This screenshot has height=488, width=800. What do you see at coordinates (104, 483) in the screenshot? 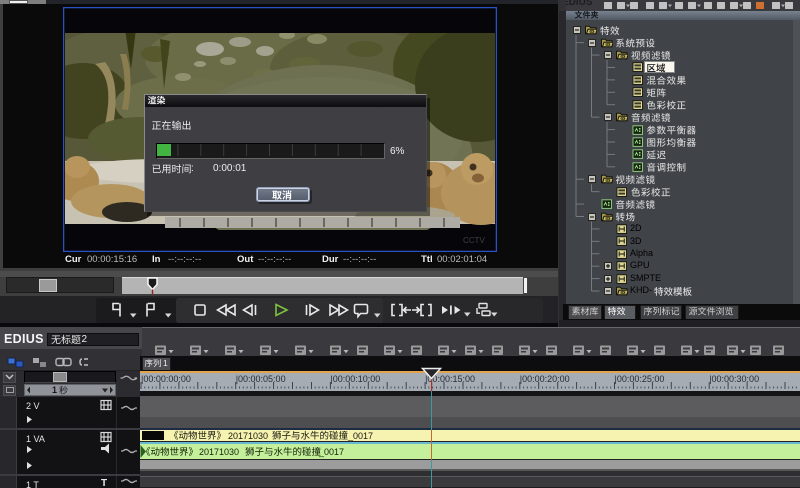
I see `svg-text: T` at bounding box center [104, 483].